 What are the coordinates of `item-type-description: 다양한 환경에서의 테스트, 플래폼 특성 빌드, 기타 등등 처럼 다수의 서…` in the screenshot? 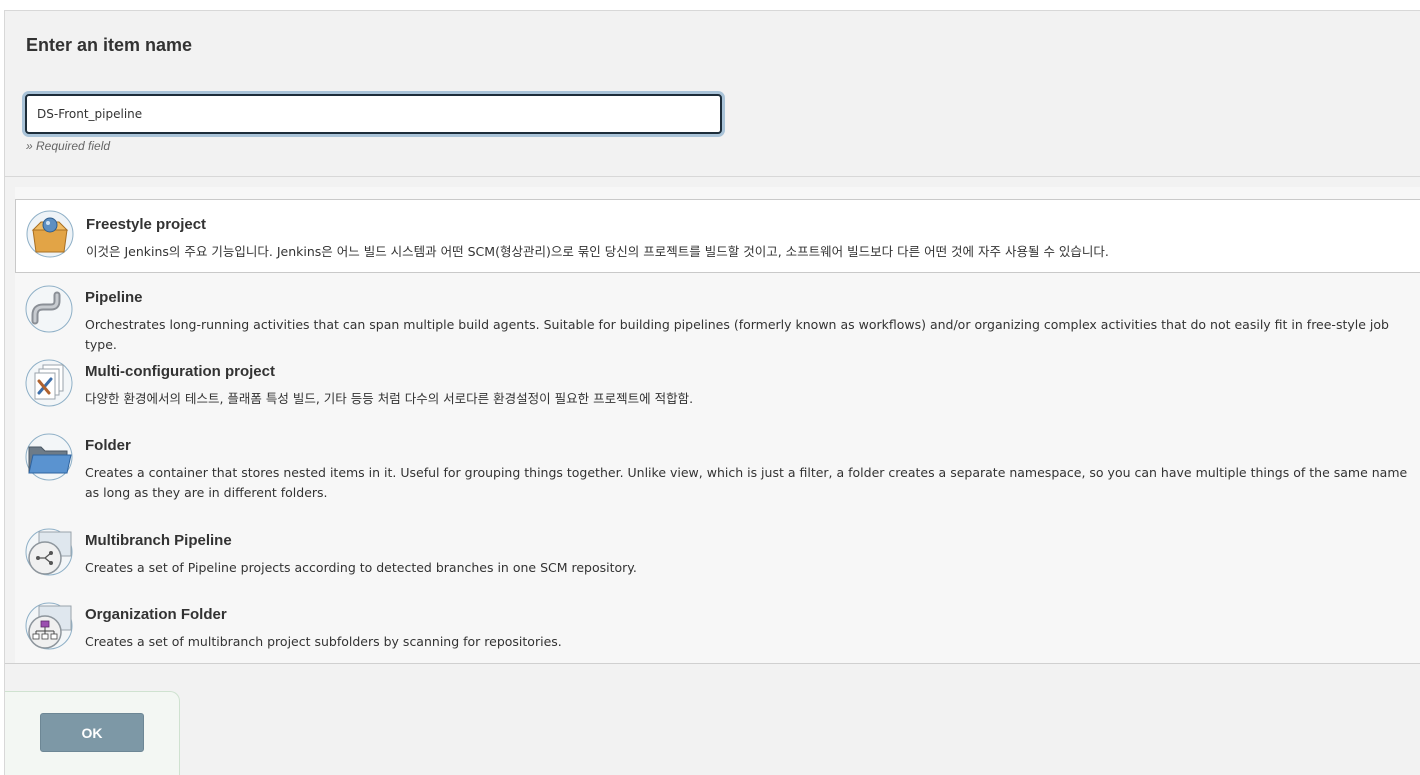 It's located at (389, 398).